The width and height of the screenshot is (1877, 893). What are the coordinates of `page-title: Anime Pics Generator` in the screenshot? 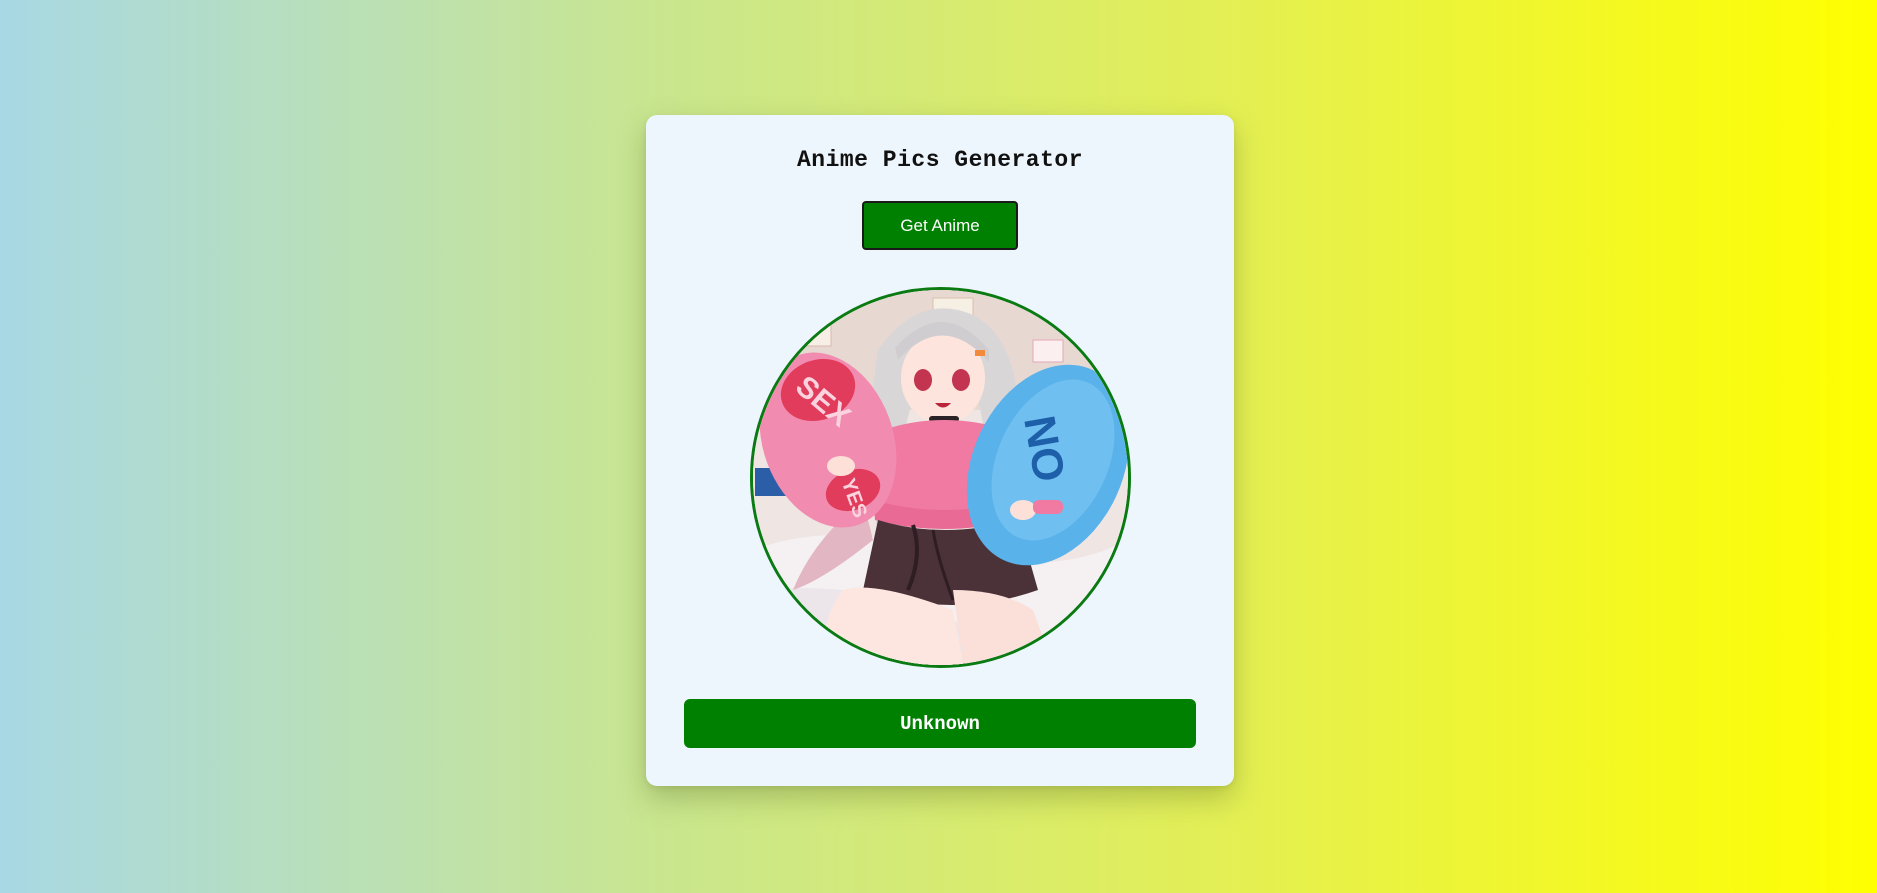 It's located at (940, 160).